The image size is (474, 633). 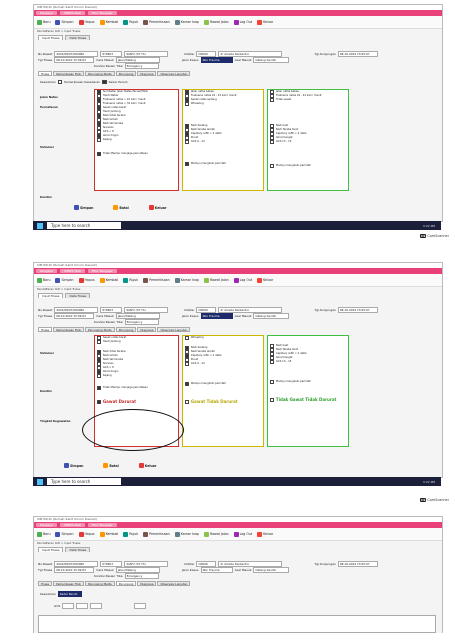 I want to click on toolbar-kembali-button: Kembali, so click(x=108, y=280).